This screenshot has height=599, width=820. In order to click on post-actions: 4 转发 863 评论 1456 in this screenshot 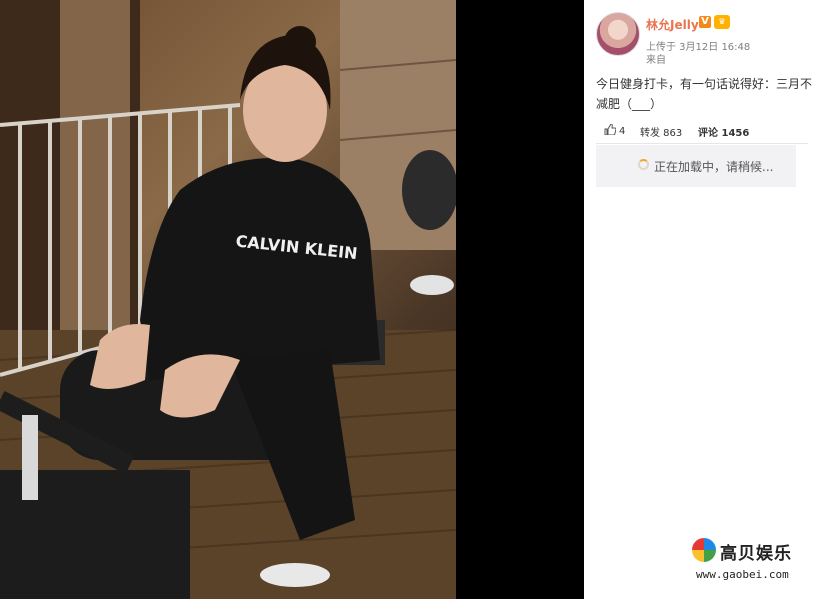, I will do `click(702, 132)`.